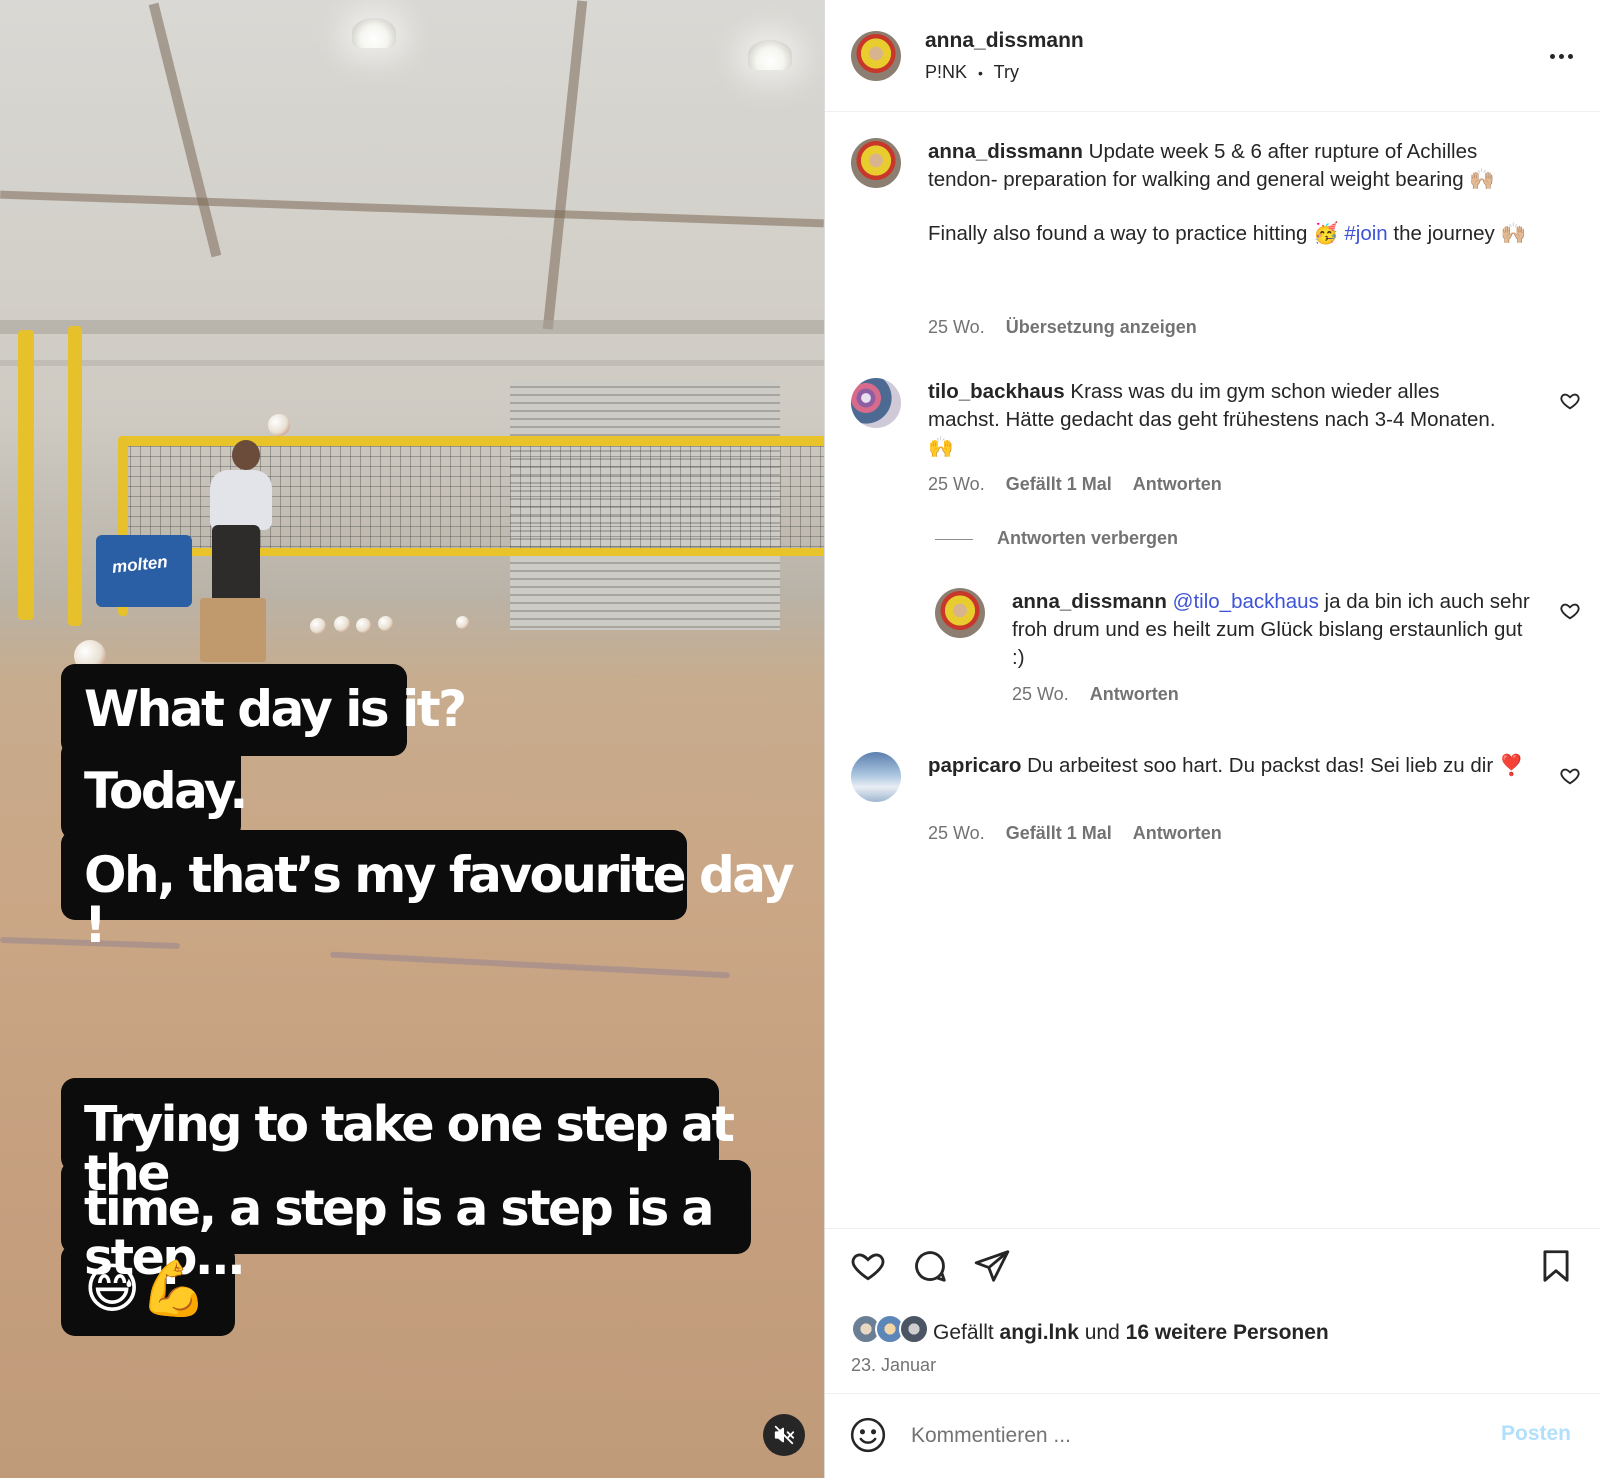 Image resolution: width=1600 pixels, height=1478 pixels. I want to click on comment-input, so click(1191, 1436).